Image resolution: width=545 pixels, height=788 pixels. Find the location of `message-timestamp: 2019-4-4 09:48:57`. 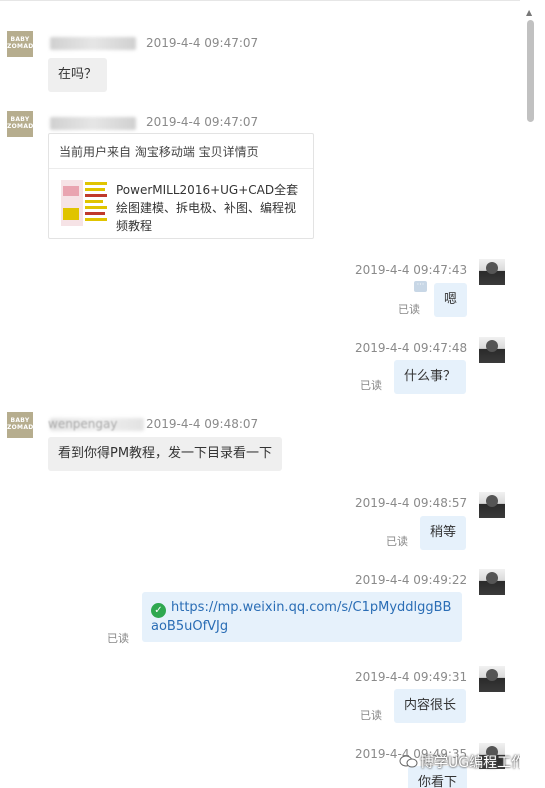

message-timestamp: 2019-4-4 09:48:57 is located at coordinates (411, 503).